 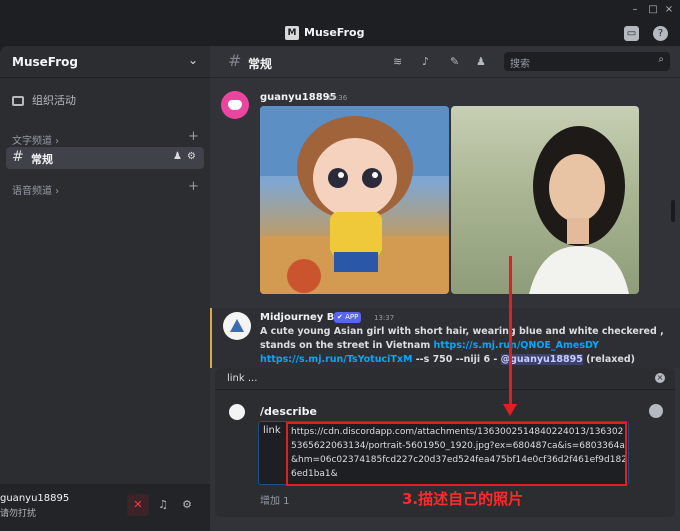 What do you see at coordinates (463, 499) in the screenshot?
I see `annotation-text: 3.描述自己的照片` at bounding box center [463, 499].